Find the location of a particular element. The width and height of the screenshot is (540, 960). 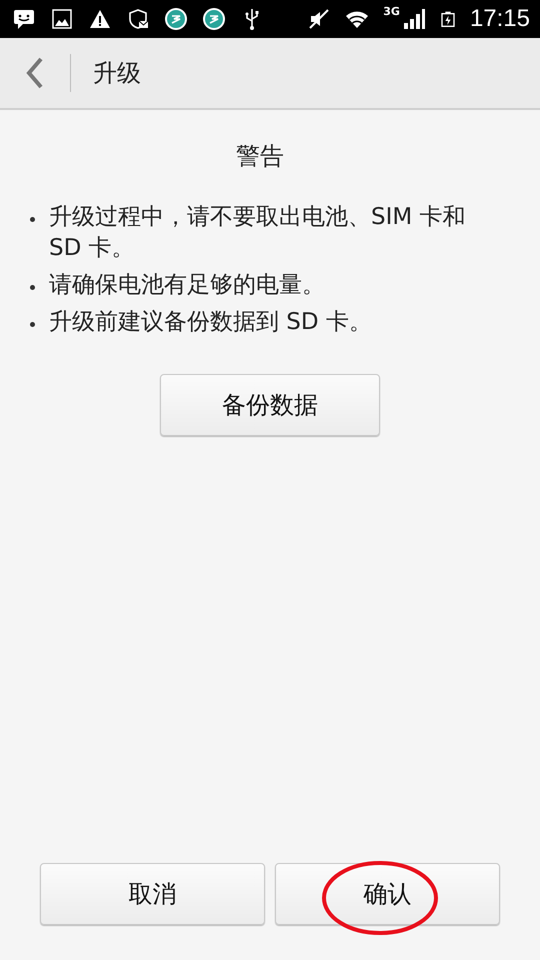

warning-text: 升级前建议备份数据到 SD 卡。 is located at coordinates (210, 322).